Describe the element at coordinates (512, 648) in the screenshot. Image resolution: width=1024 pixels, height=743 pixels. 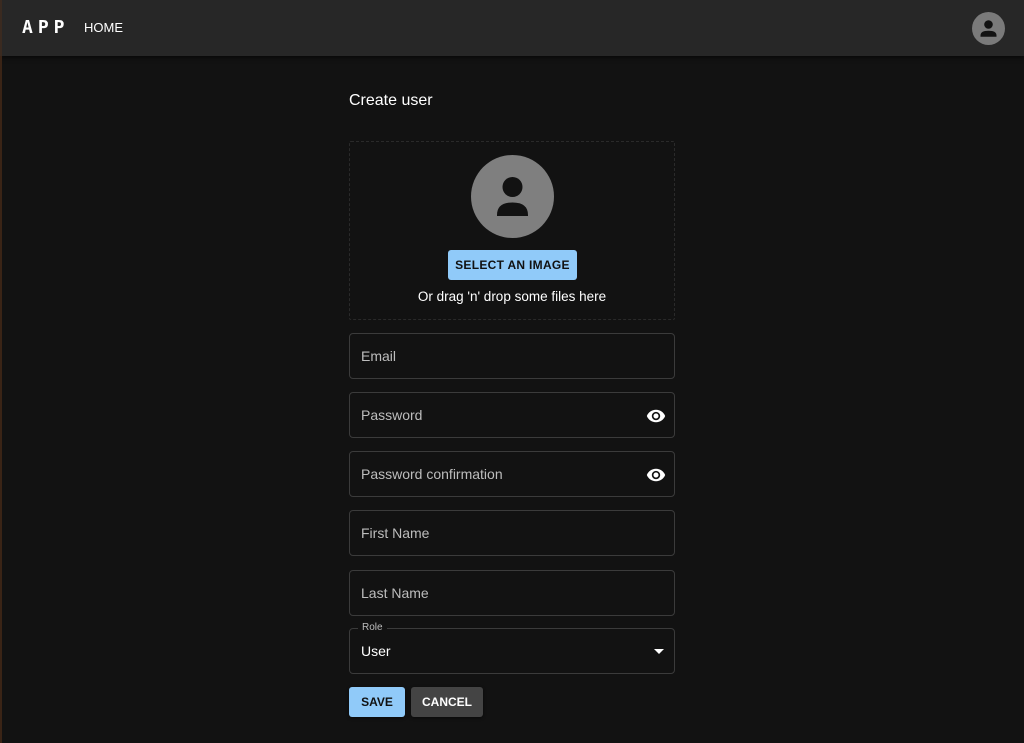
I see `role-select: Role User` at that location.